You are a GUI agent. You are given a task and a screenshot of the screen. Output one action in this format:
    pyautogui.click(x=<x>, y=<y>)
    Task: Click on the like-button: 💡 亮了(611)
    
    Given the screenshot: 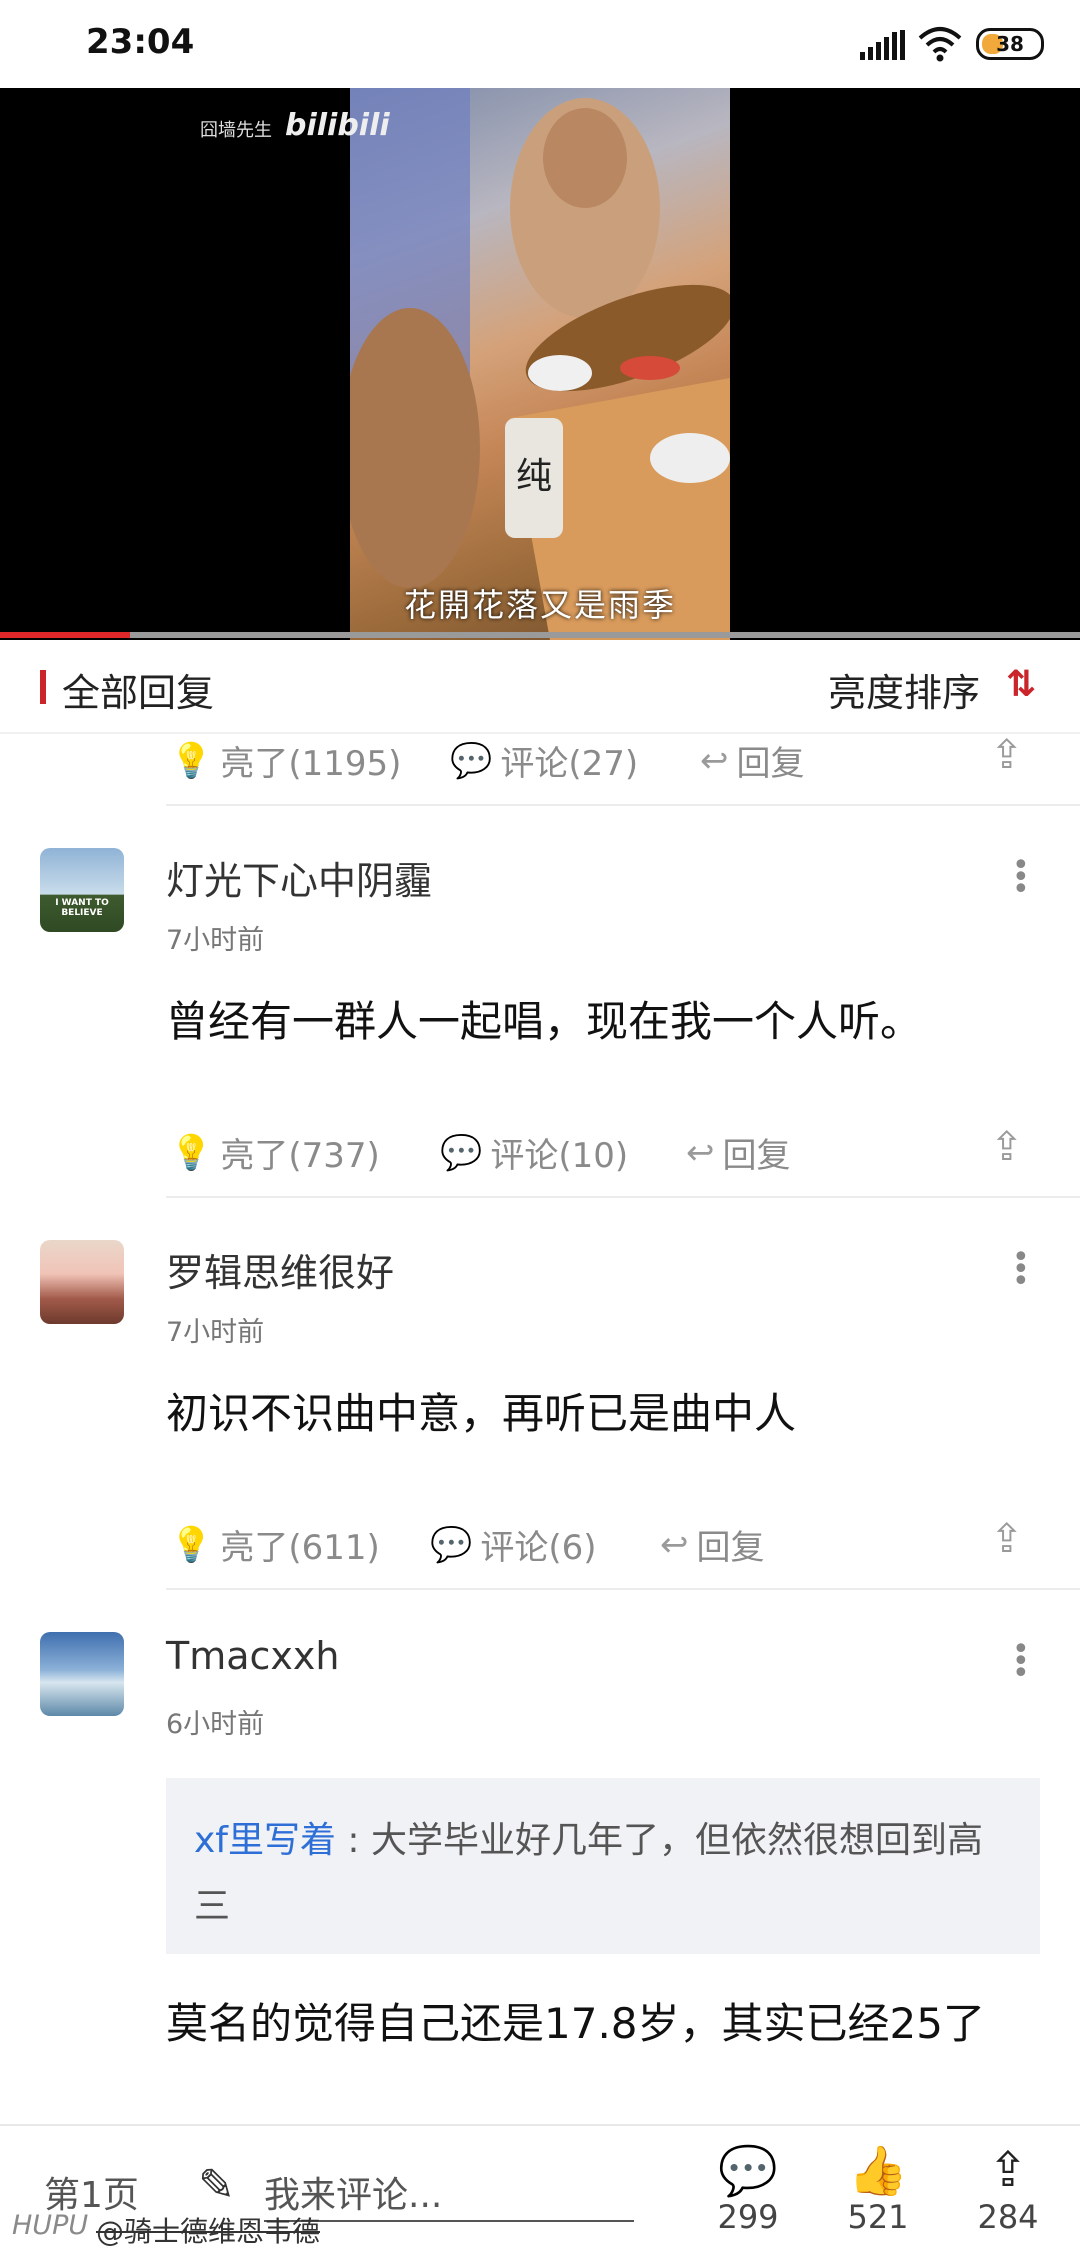 What is the action you would take?
    pyautogui.click(x=275, y=1544)
    